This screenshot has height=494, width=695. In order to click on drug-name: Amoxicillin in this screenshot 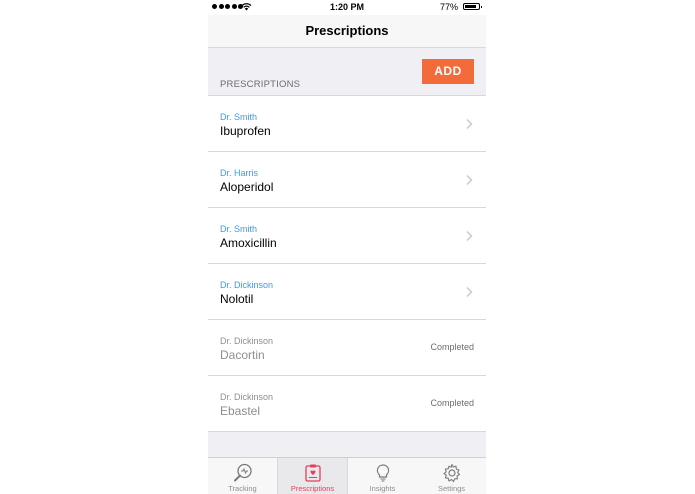, I will do `click(248, 243)`.